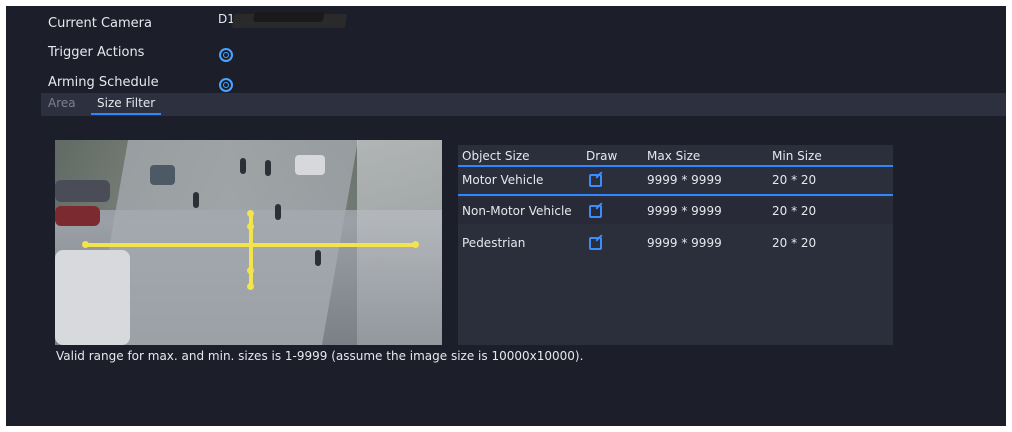 Image resolution: width=1012 pixels, height=432 pixels. I want to click on arming-schedule-gear-icon, so click(226, 85).